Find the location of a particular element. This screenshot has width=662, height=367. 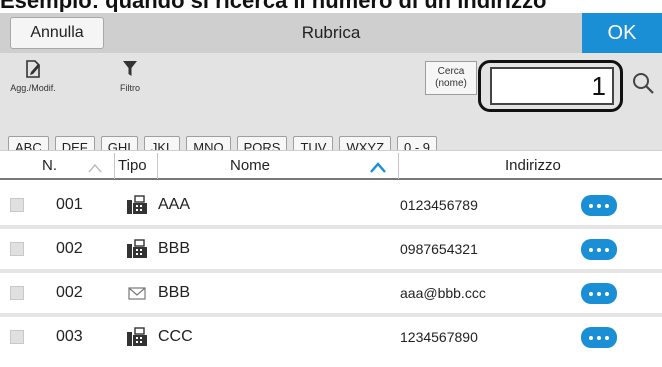

row-address: 0987654321 is located at coordinates (439, 249).